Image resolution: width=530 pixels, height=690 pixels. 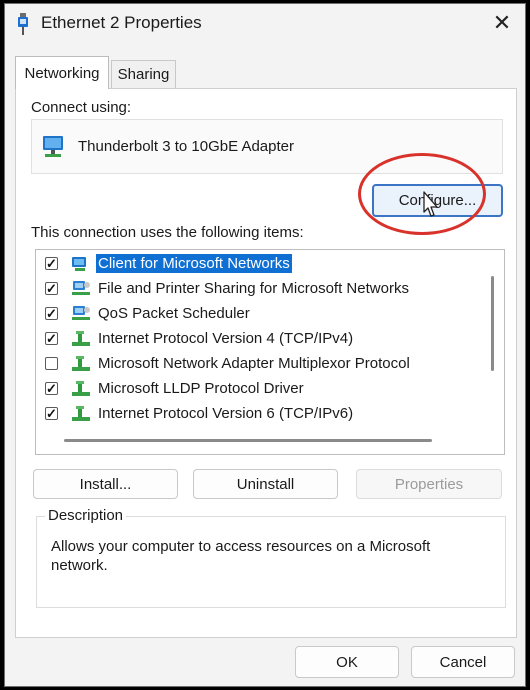 I want to click on uninstall-button: Uninstall, so click(x=265, y=484).